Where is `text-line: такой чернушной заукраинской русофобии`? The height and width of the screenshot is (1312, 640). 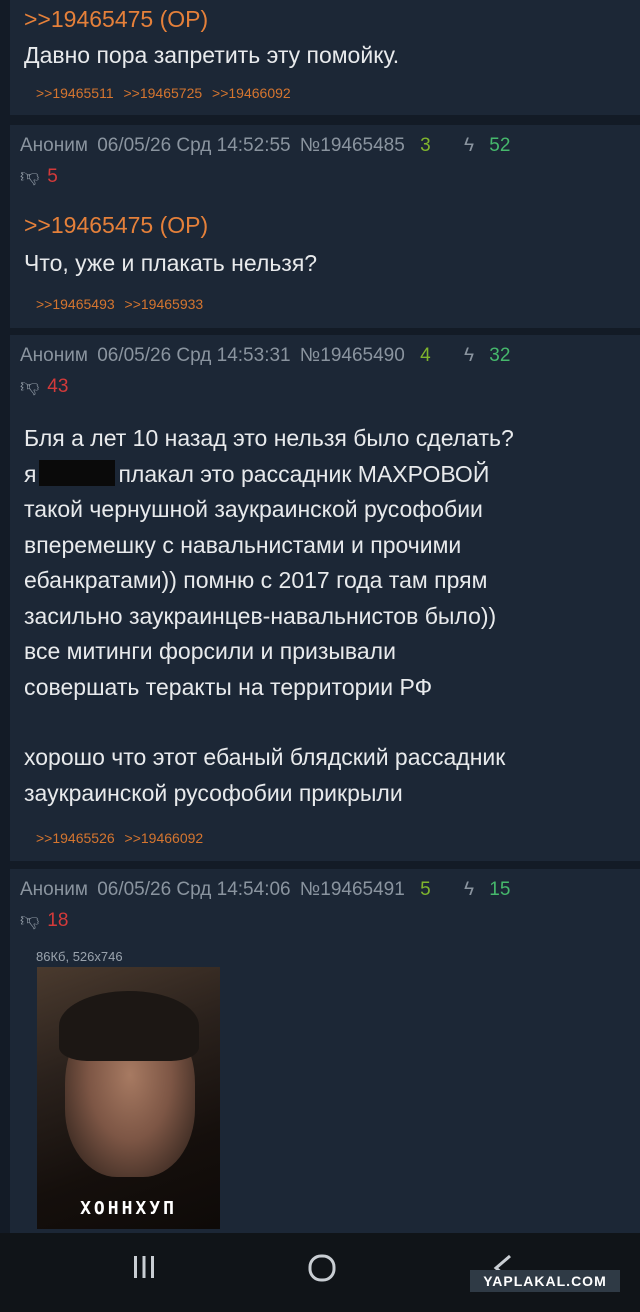
text-line: такой чернушной заукраинской русофобии is located at coordinates (253, 509).